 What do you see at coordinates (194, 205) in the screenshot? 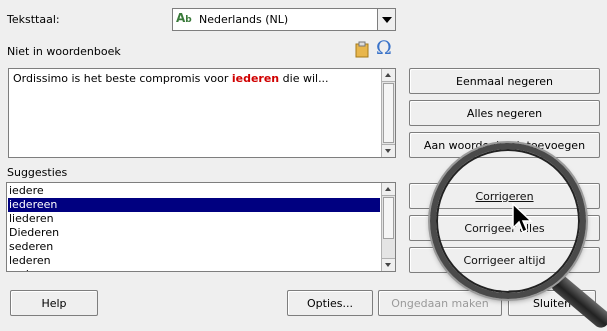
I see `list-item-selected: iedereen` at bounding box center [194, 205].